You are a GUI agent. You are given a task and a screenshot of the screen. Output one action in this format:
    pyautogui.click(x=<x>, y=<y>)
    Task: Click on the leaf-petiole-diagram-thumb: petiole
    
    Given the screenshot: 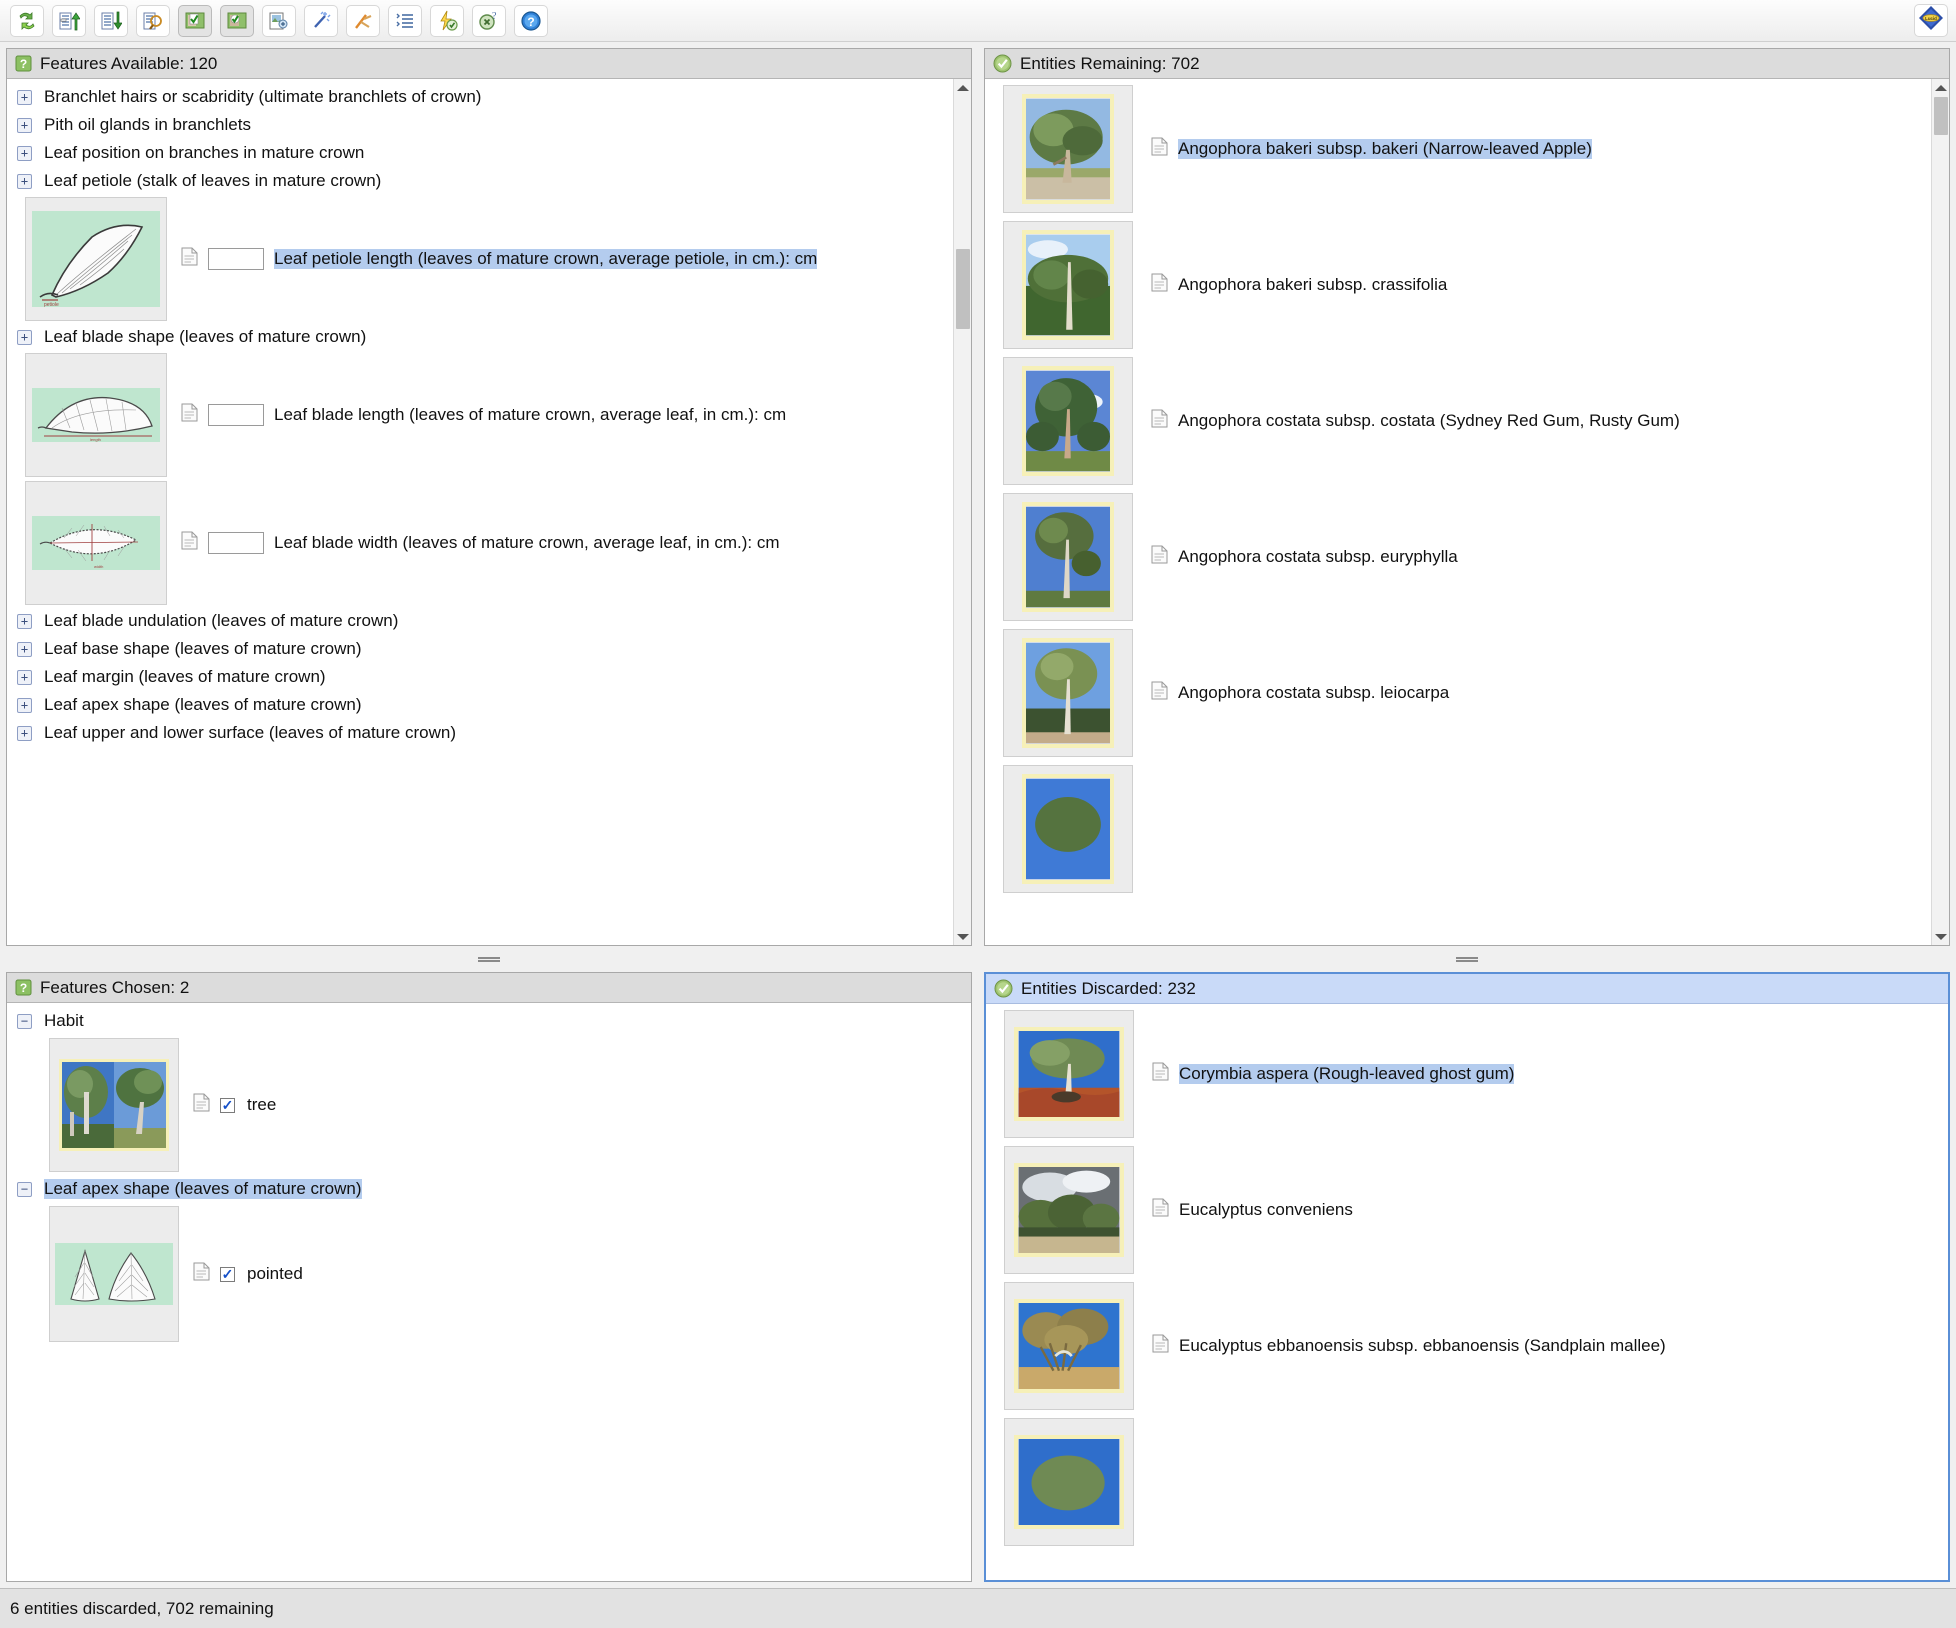 What is the action you would take?
    pyautogui.click(x=96, y=259)
    